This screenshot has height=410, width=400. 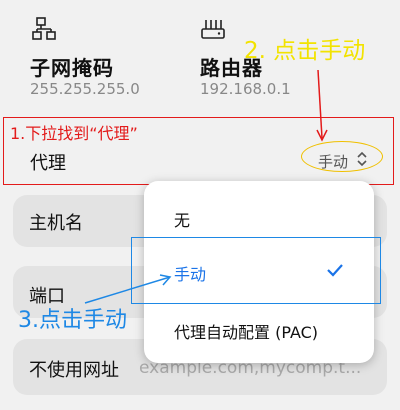 What do you see at coordinates (74, 133) in the screenshot?
I see `annotation-step1: 1.下拉找到“代理”` at bounding box center [74, 133].